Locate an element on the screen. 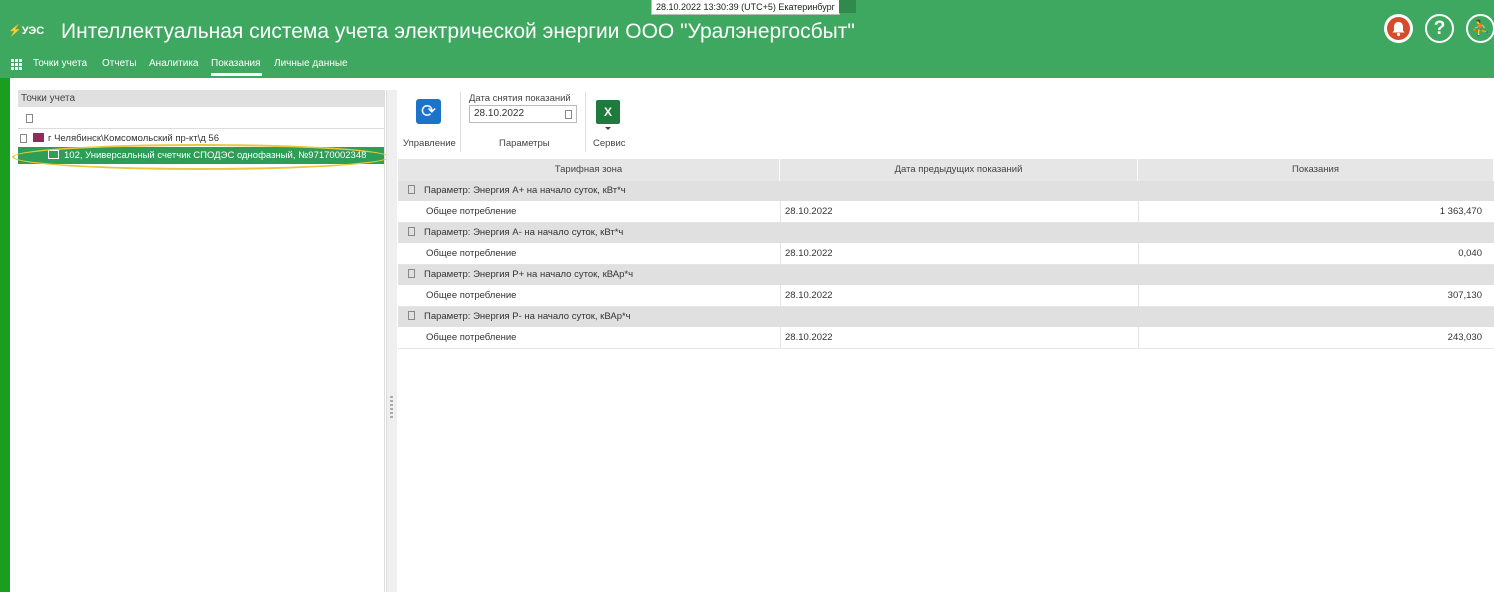 Image resolution: width=1494 pixels, height=592 pixels. panel-splitter is located at coordinates (391, 341).